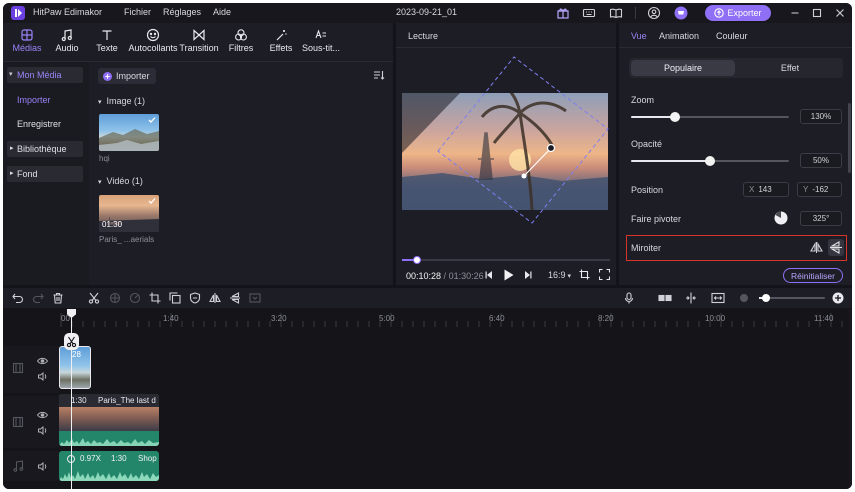  I want to click on zoom-value-field: 130%, so click(821, 116).